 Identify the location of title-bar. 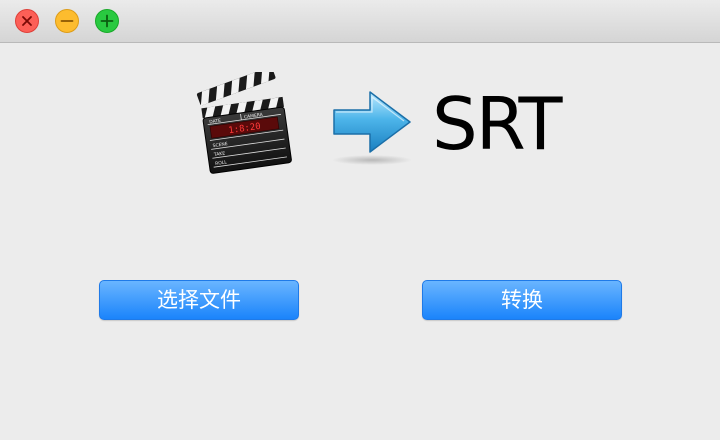
(360, 21).